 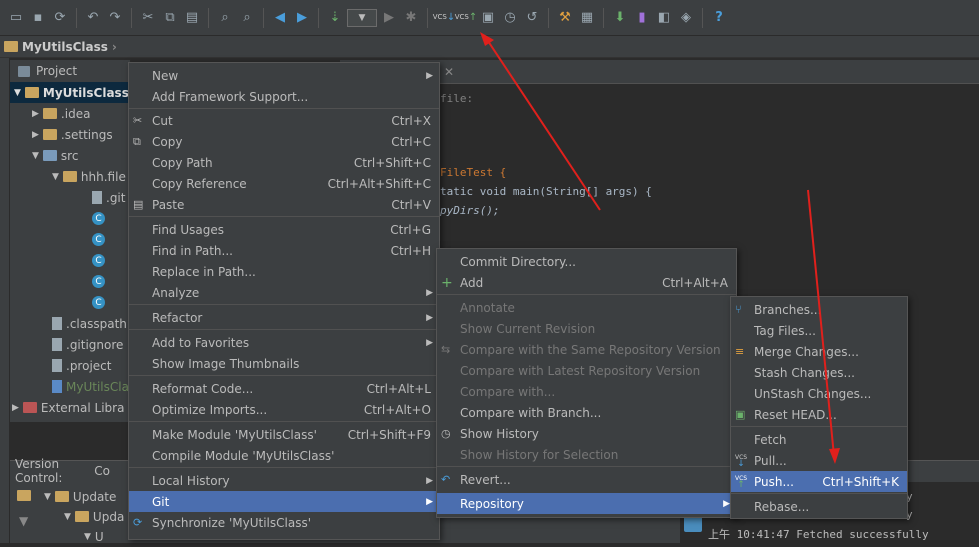 What do you see at coordinates (284, 141) in the screenshot?
I see `menu-item-copy: ⧉ Copy Ctrl+C` at bounding box center [284, 141].